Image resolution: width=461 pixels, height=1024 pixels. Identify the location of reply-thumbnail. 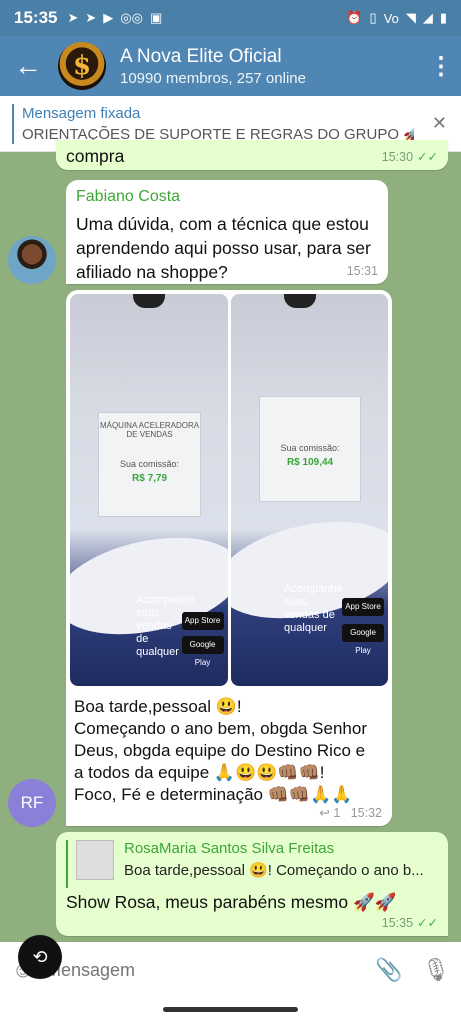
(95, 860).